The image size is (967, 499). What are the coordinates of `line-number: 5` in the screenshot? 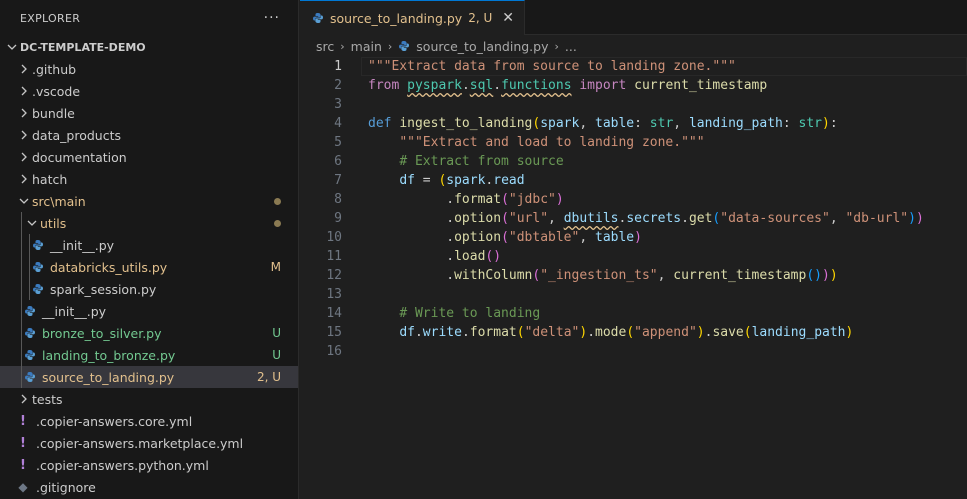 It's located at (338, 142).